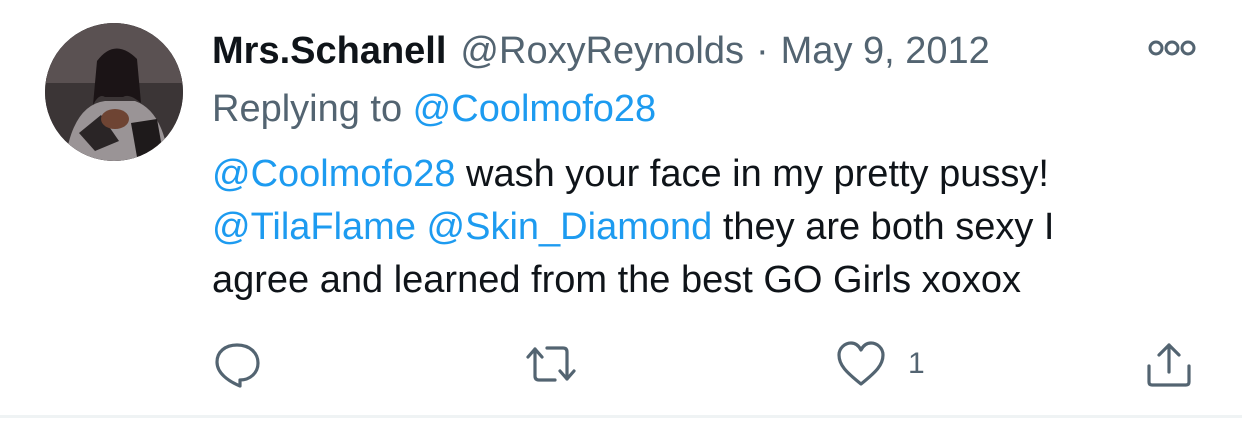  Describe the element at coordinates (861, 363) in the screenshot. I see `heart-icon` at that location.